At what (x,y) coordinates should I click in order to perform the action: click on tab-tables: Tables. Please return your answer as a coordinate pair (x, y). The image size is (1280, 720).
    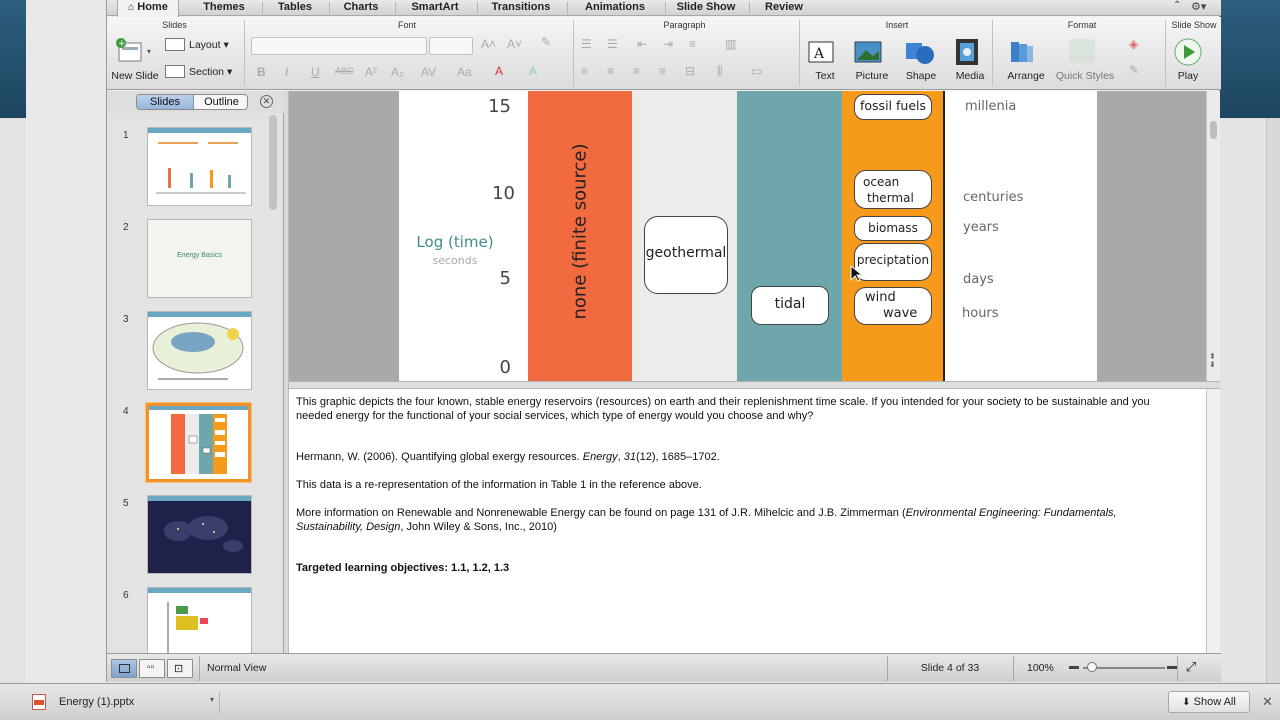
    Looking at the image, I should click on (295, 8).